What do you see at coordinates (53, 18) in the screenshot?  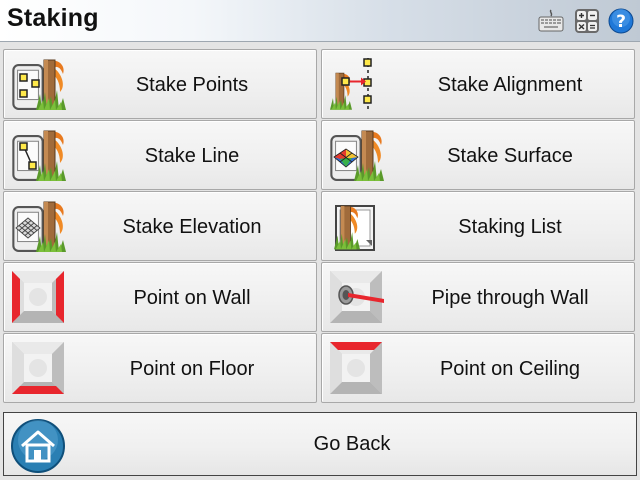 I see `page-title: Staking` at bounding box center [53, 18].